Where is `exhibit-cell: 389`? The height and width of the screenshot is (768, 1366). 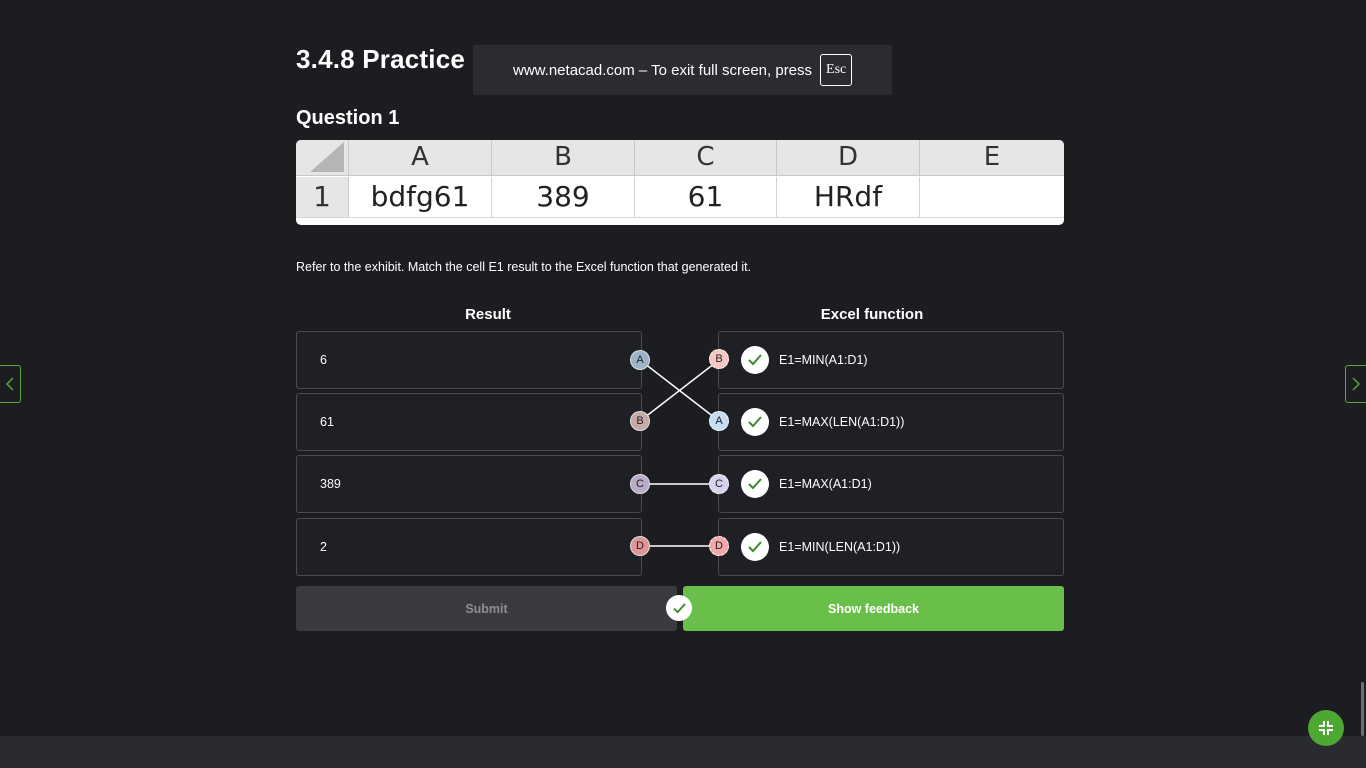 exhibit-cell: 389 is located at coordinates (563, 197).